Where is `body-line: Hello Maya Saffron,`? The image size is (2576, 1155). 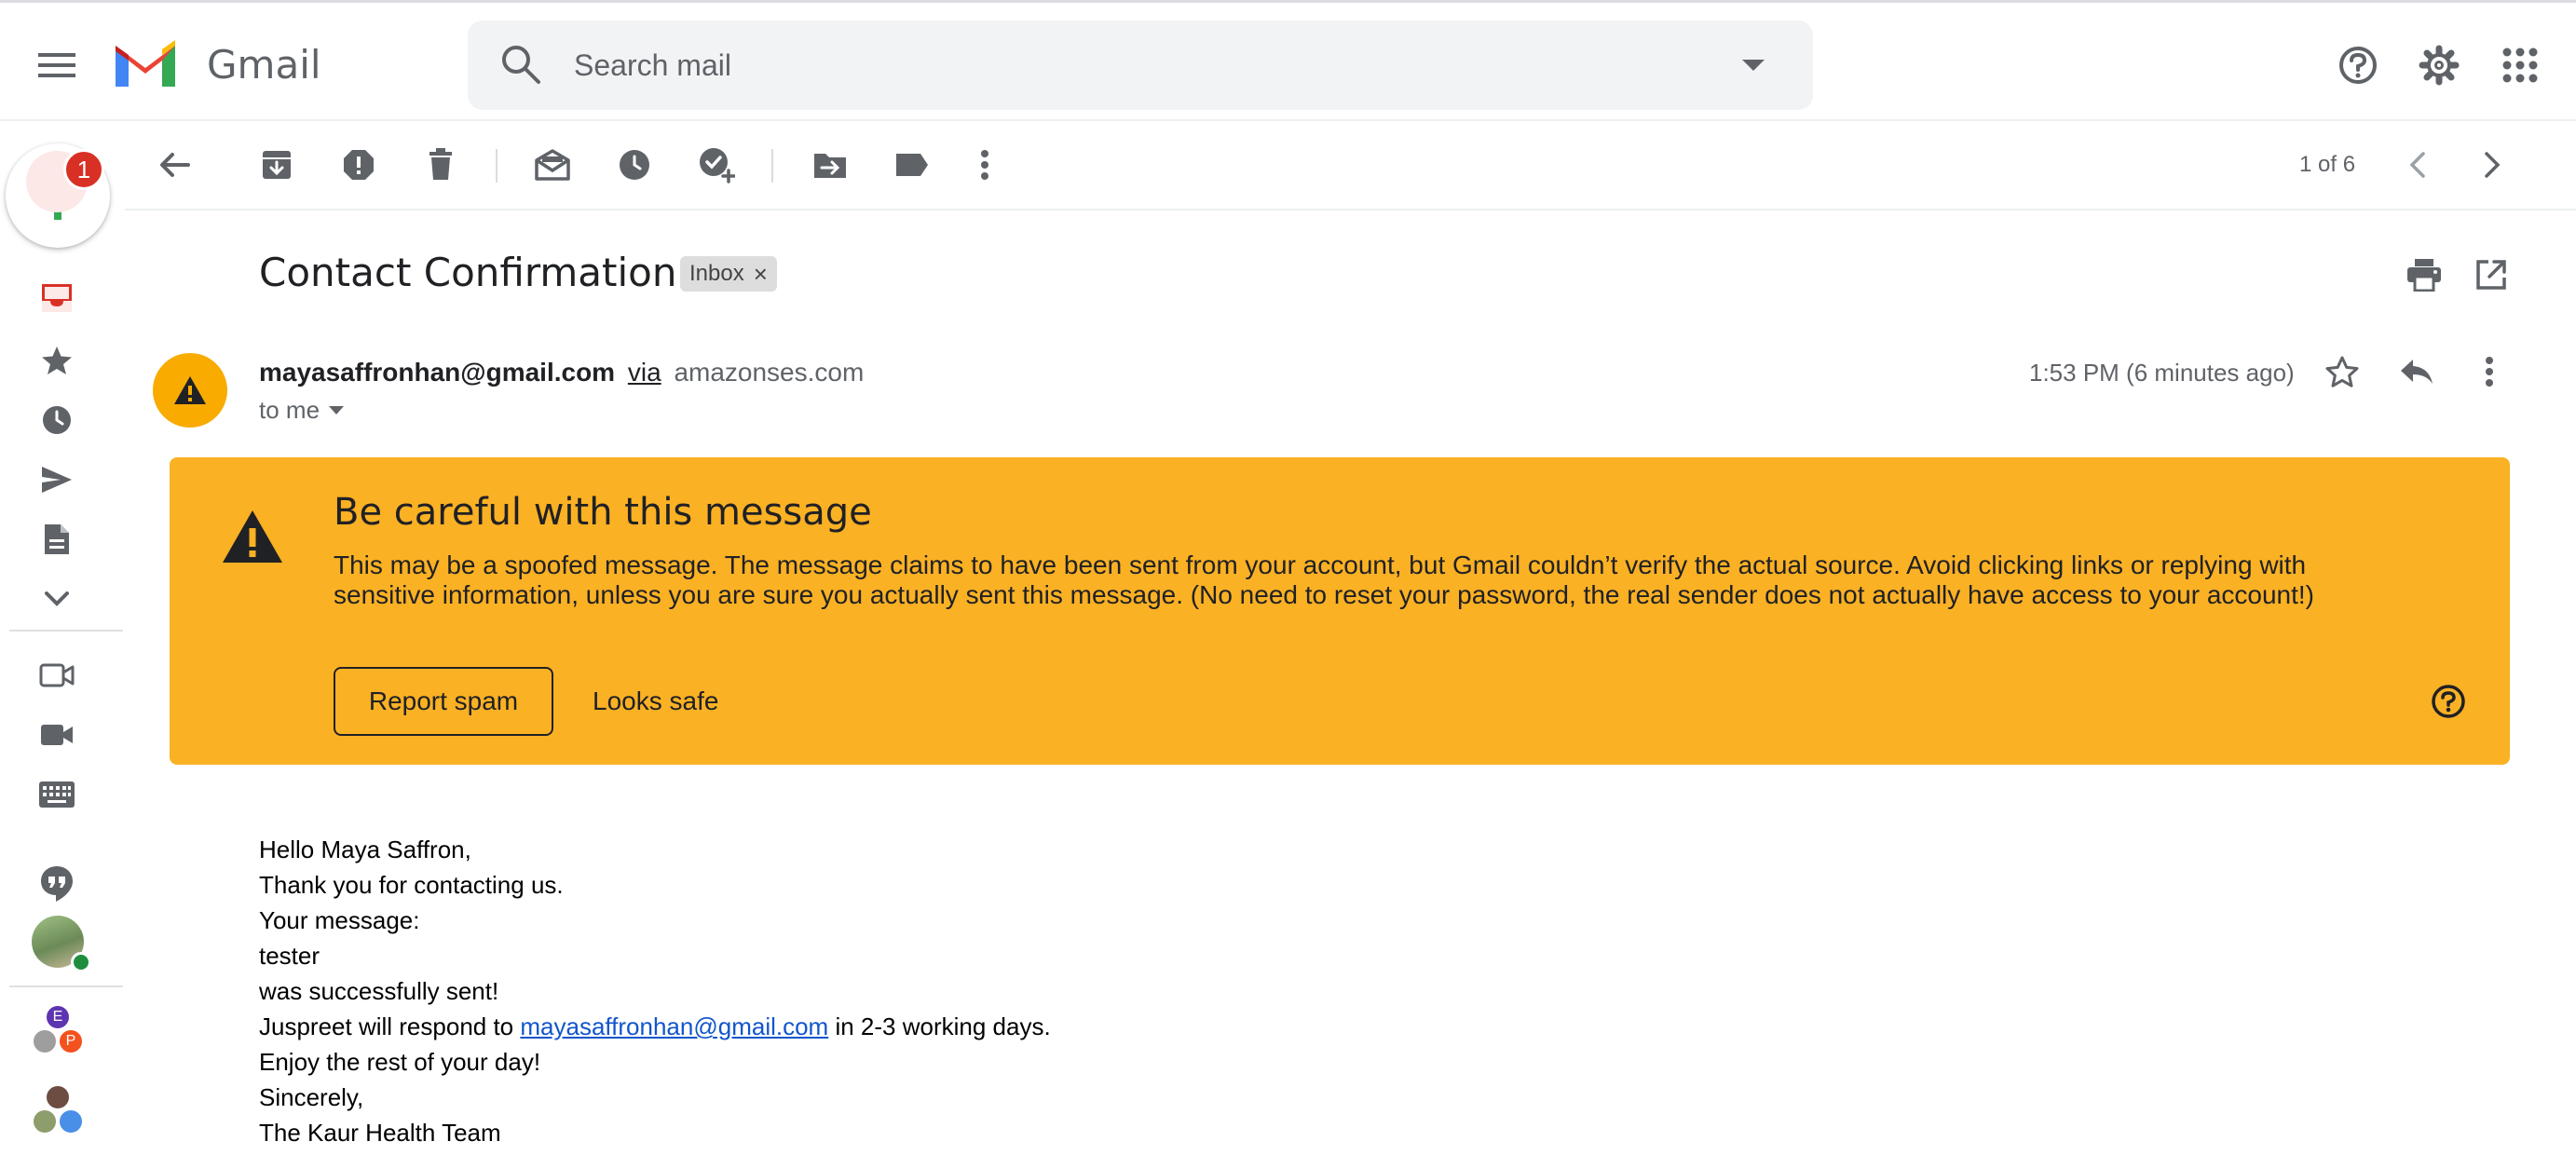
body-line: Hello Maya Saffron, is located at coordinates (365, 849).